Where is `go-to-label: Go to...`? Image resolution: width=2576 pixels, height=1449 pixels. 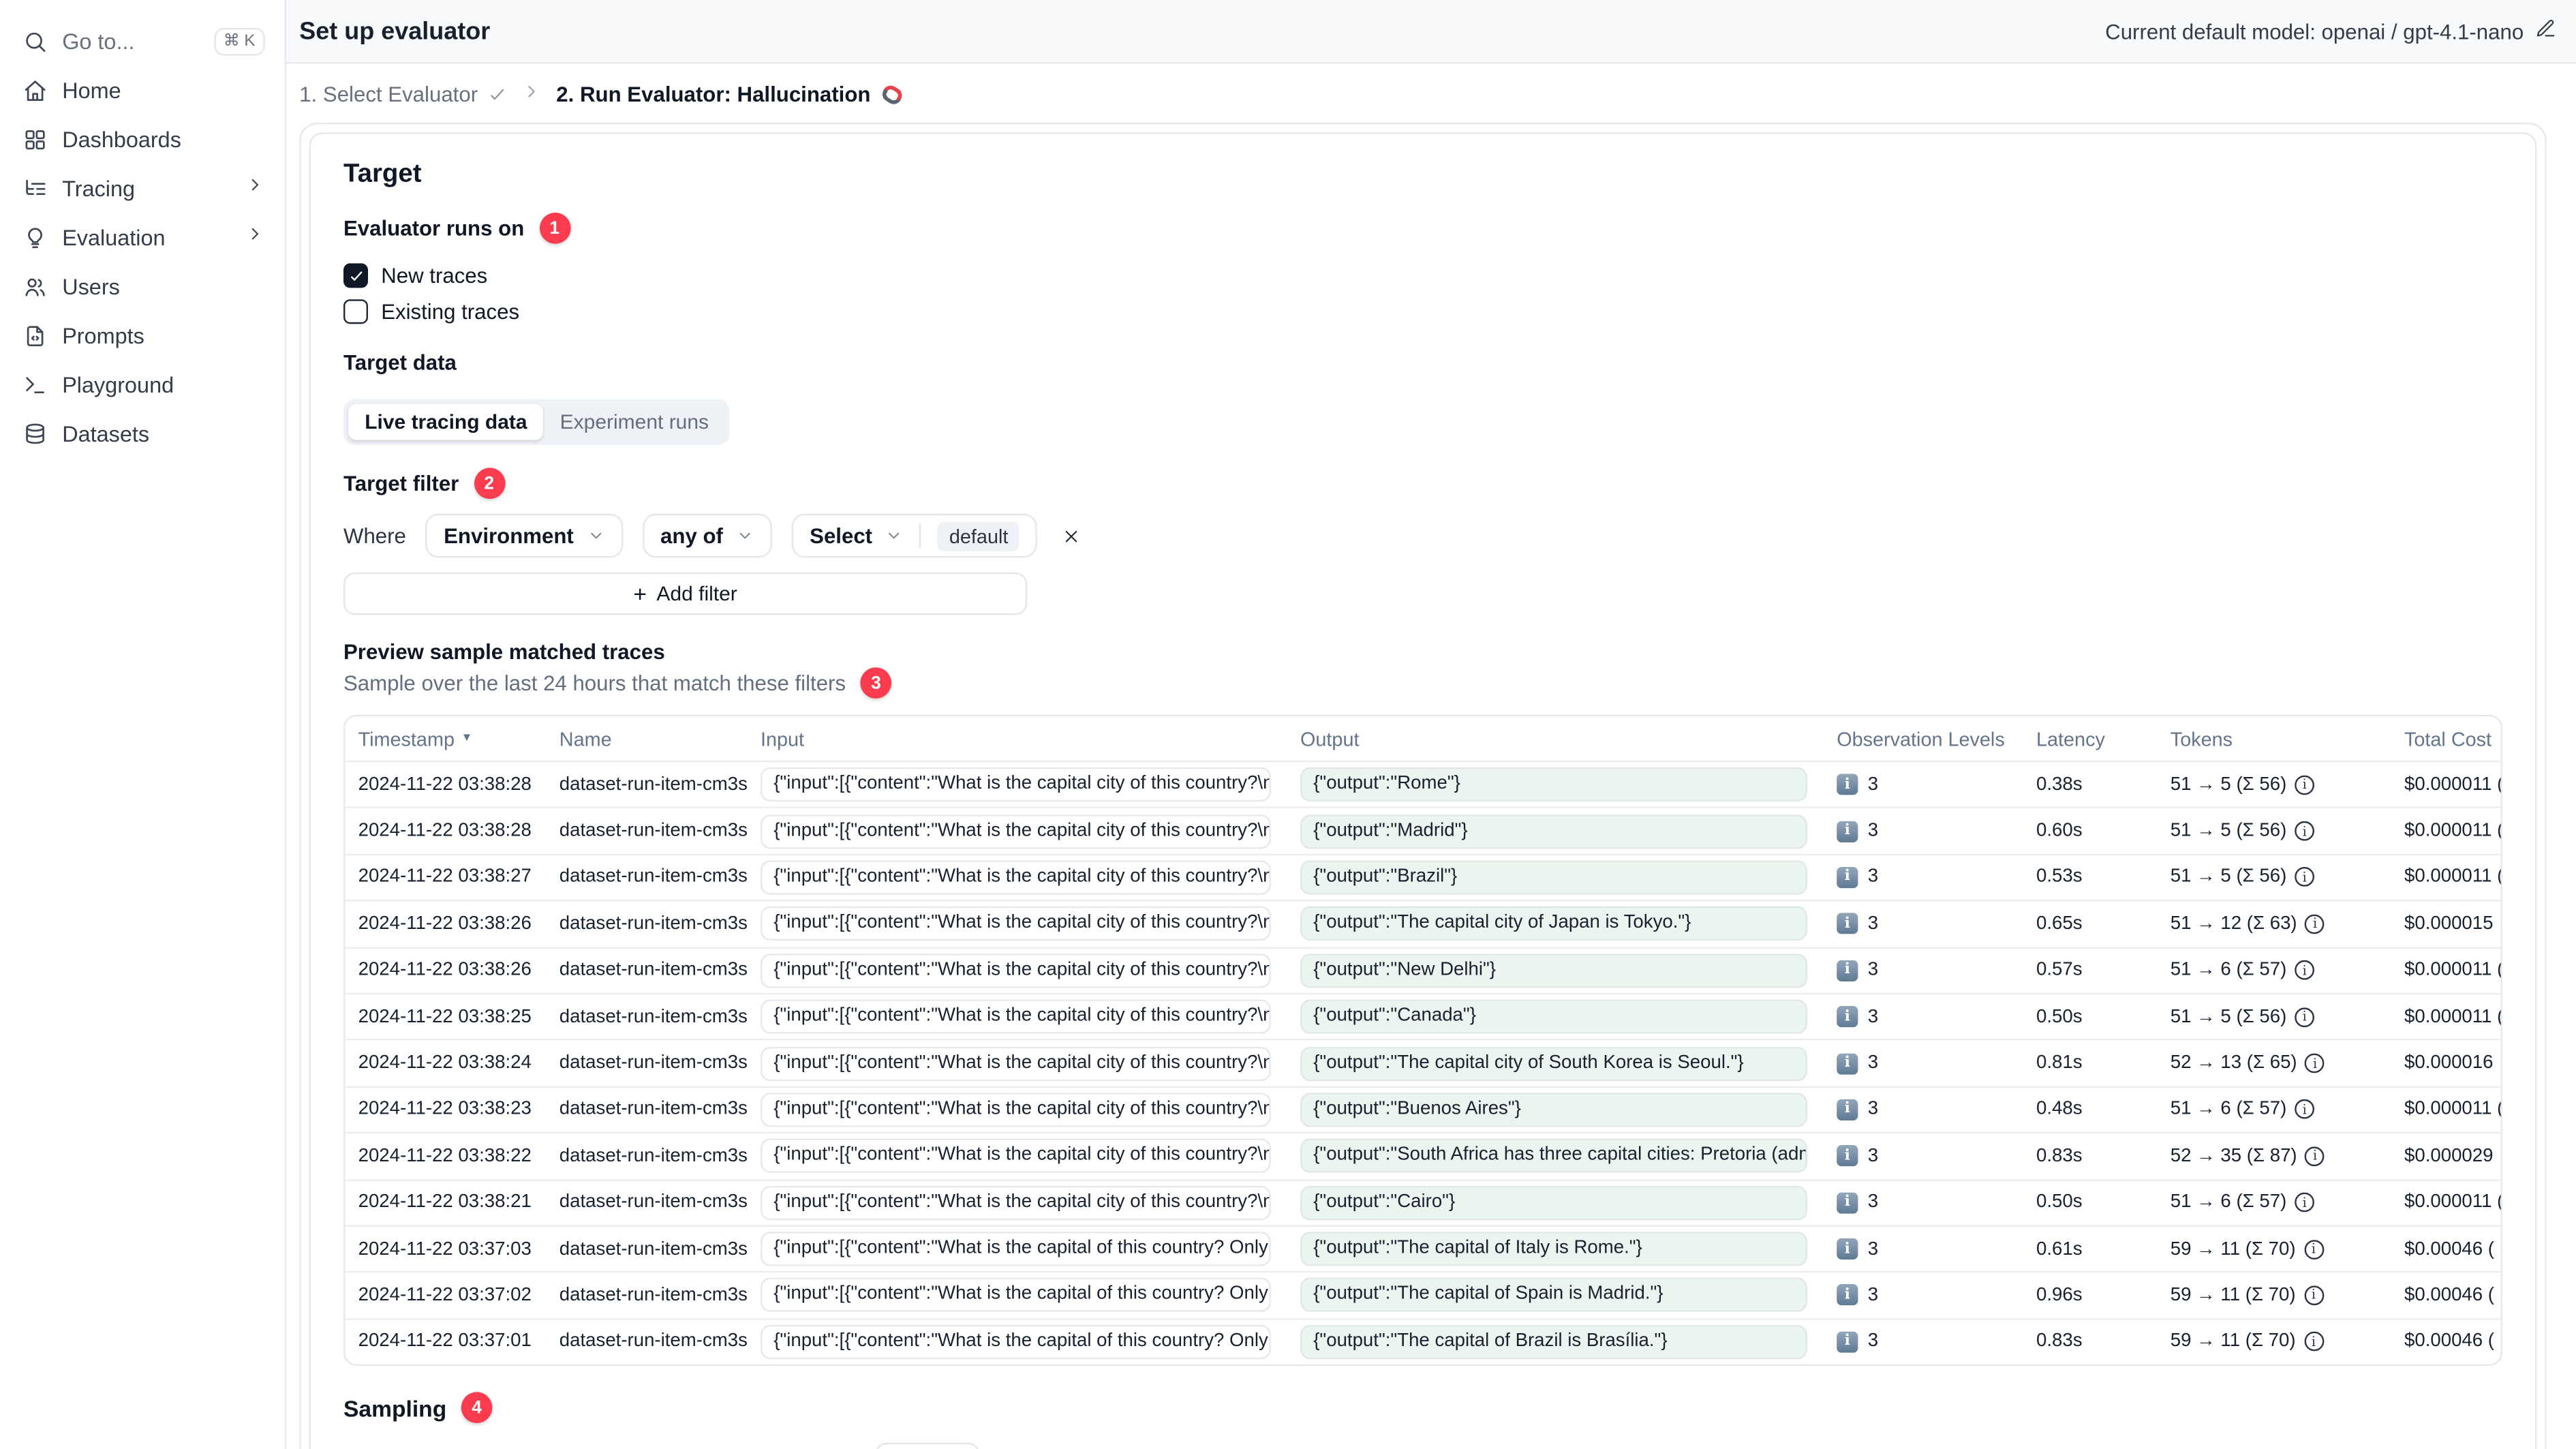
go-to-label: Go to... is located at coordinates (98, 41).